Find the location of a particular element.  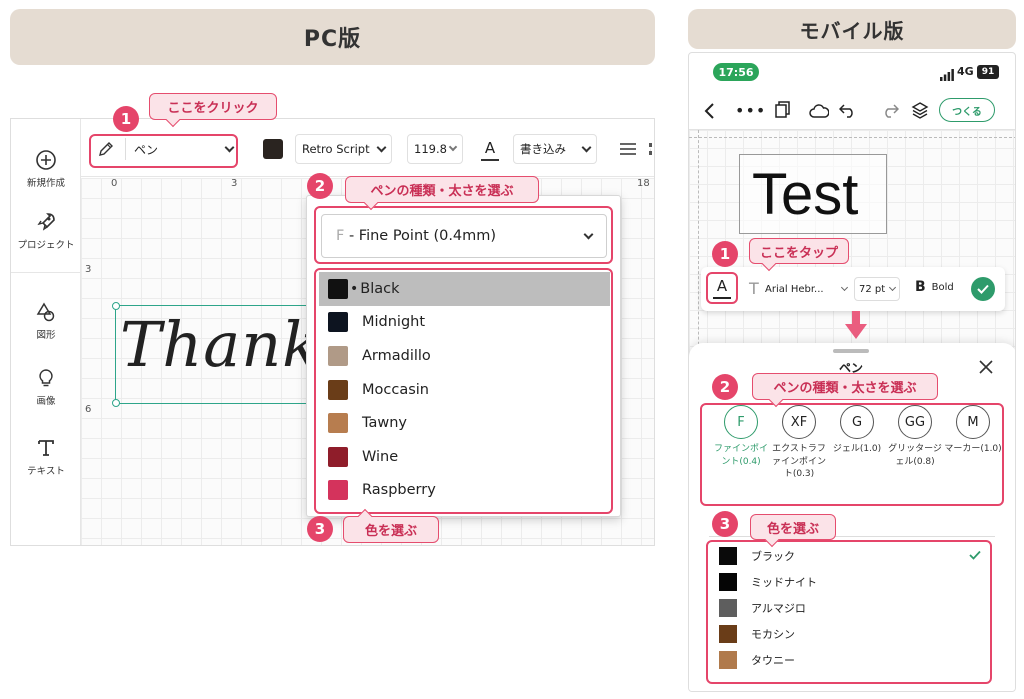

redo-icon is located at coordinates (890, 112).